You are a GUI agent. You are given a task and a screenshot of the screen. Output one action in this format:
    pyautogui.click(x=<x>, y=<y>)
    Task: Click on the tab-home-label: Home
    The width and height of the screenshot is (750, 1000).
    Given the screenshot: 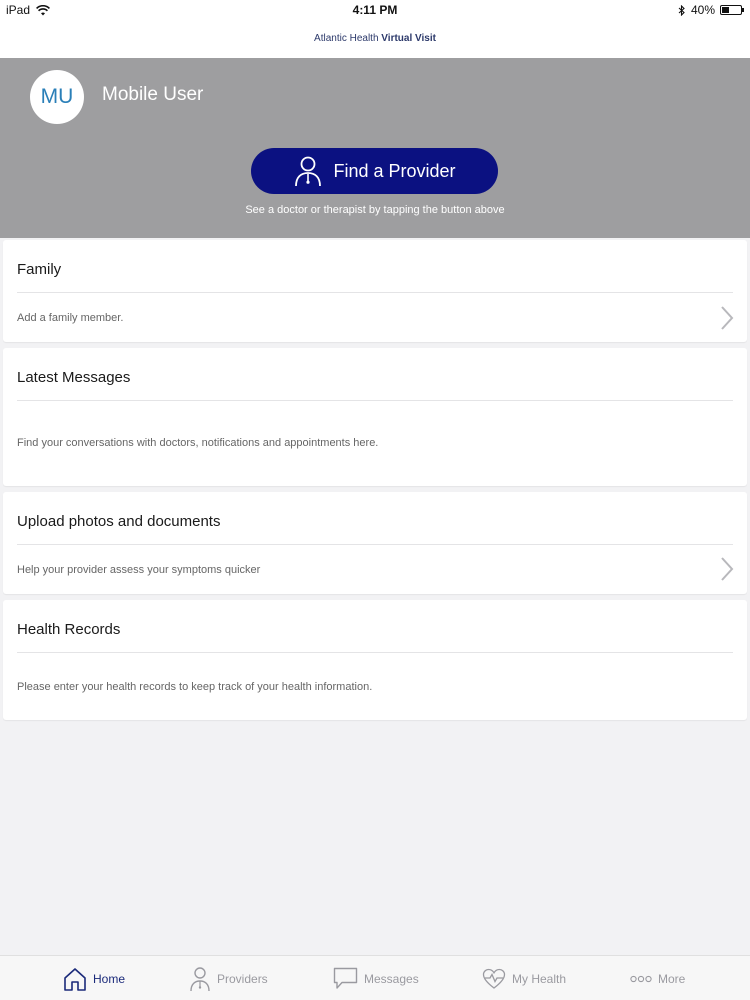 What is the action you would take?
    pyautogui.click(x=109, y=978)
    